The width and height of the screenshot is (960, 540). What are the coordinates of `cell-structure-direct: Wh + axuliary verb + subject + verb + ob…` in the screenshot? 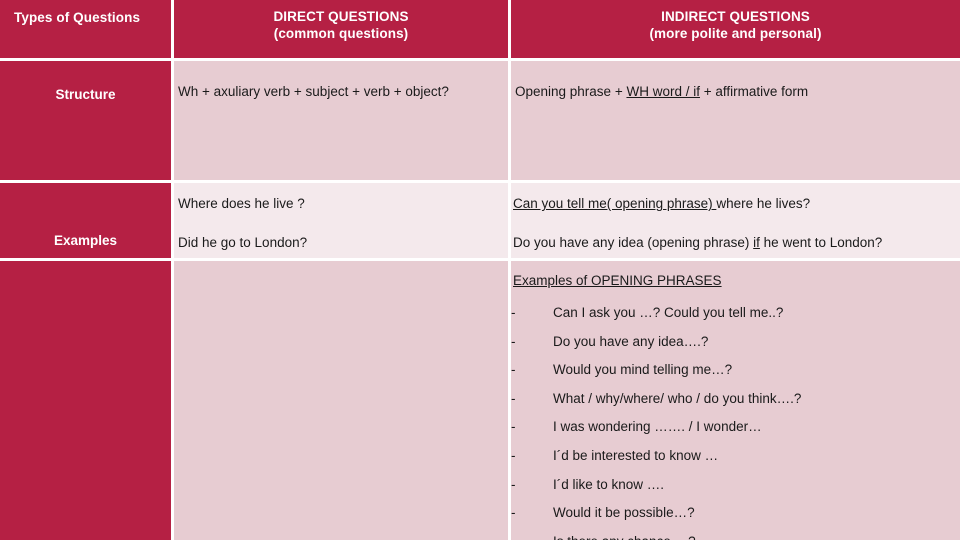 It's located at (341, 120).